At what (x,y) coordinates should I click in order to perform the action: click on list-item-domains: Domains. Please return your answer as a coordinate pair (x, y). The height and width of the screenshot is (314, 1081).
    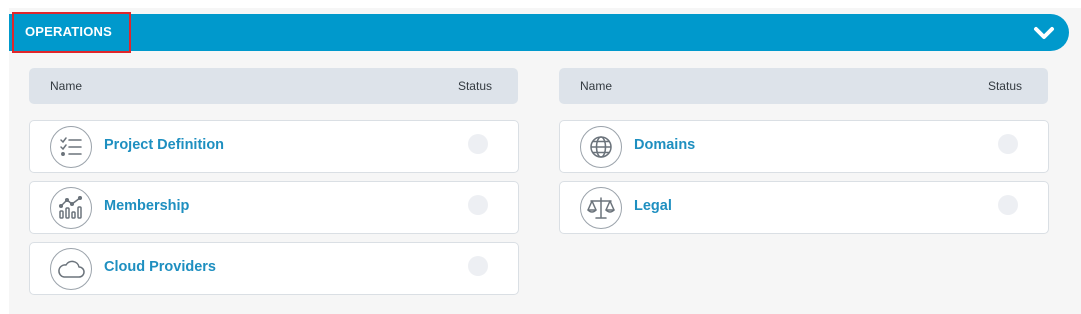
    Looking at the image, I should click on (804, 146).